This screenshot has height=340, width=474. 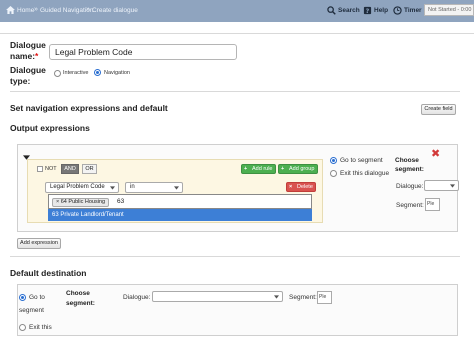 I want to click on choose-segment-label: Choose segment:, so click(x=409, y=165).